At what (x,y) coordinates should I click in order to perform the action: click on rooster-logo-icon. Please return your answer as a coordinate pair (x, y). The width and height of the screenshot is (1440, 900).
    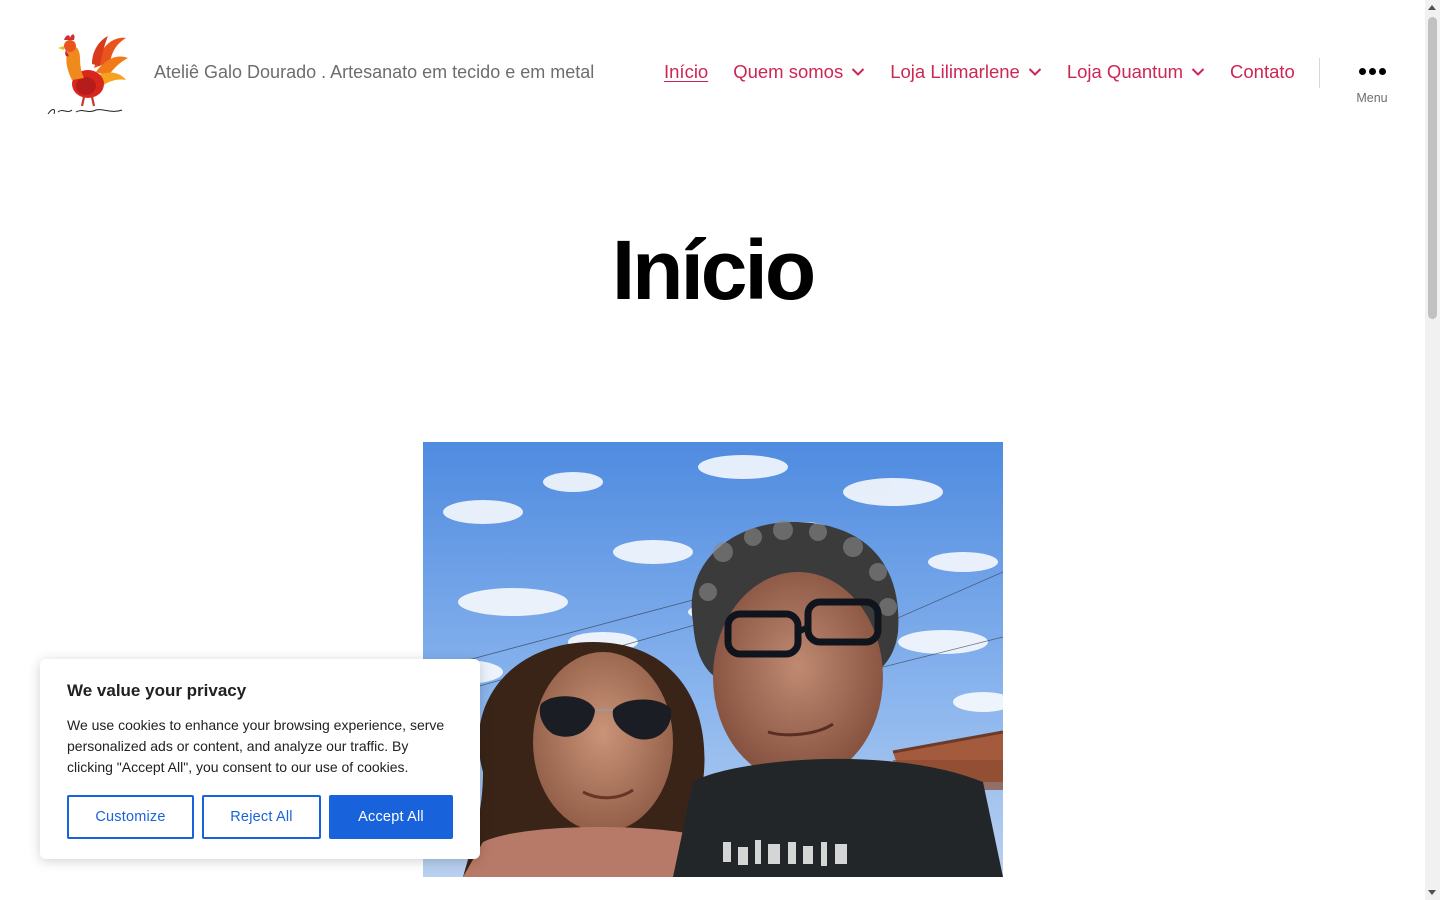
    Looking at the image, I should click on (87, 74).